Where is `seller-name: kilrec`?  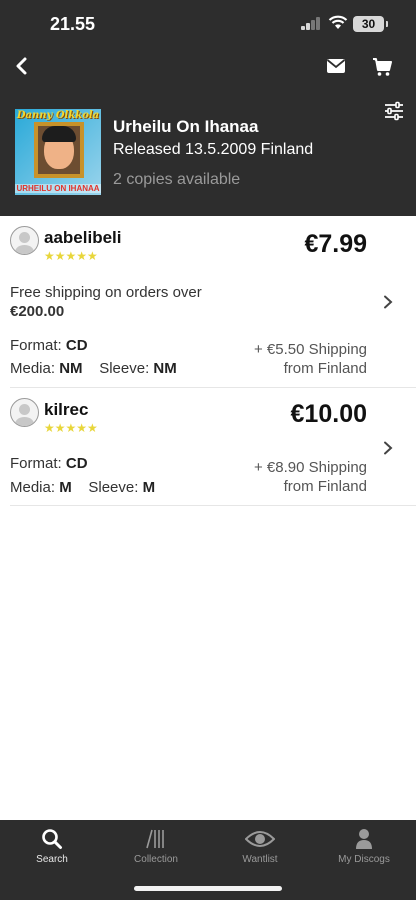
seller-name: kilrec is located at coordinates (66, 410).